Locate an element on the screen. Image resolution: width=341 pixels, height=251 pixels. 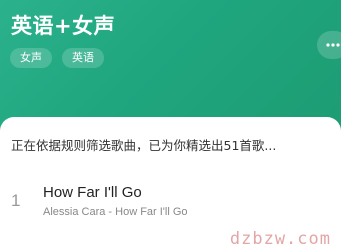
site-watermark: dzbzw.com is located at coordinates (280, 239).